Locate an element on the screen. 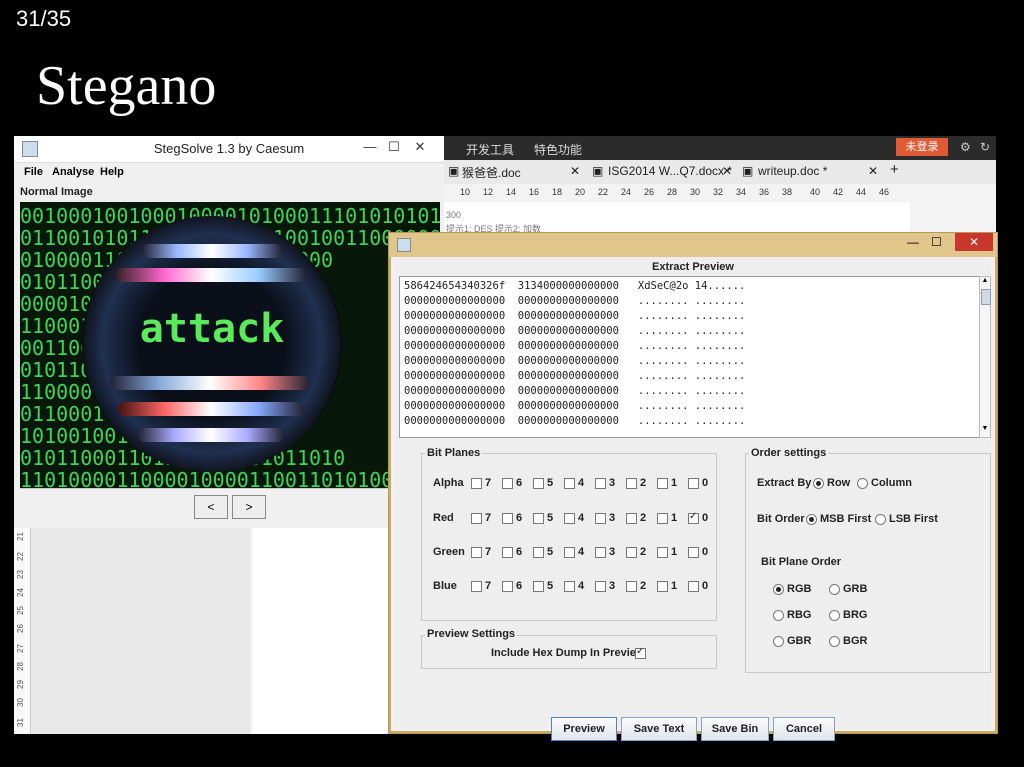 The height and width of the screenshot is (767, 1024). doc-icon: ▣ is located at coordinates (454, 171).